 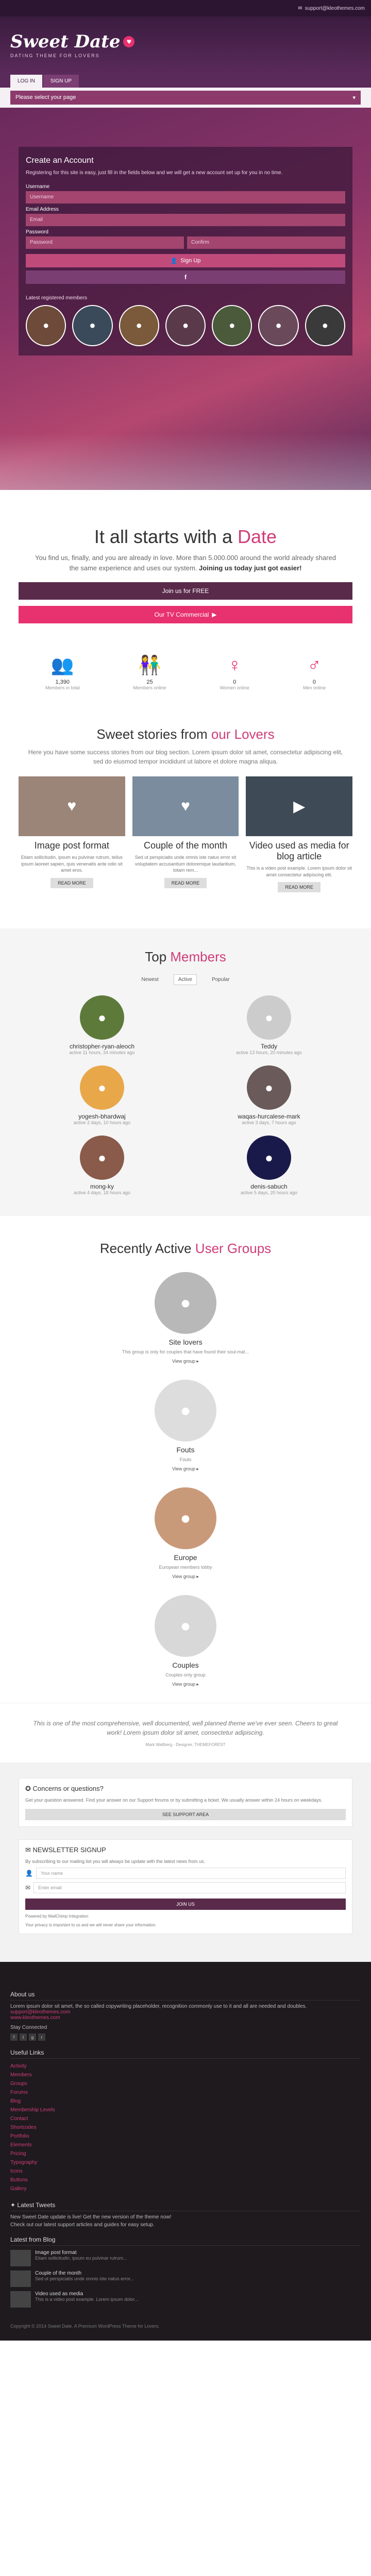 What do you see at coordinates (185, 197) in the screenshot?
I see `username-field: Username` at bounding box center [185, 197].